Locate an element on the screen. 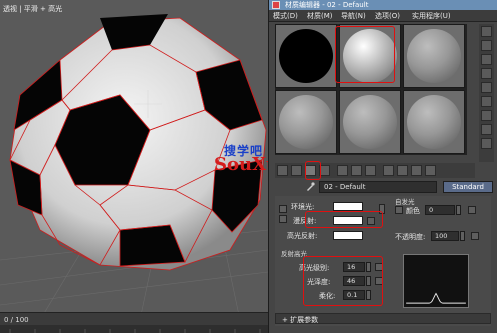  highlight-selected-slot is located at coordinates (365, 54).